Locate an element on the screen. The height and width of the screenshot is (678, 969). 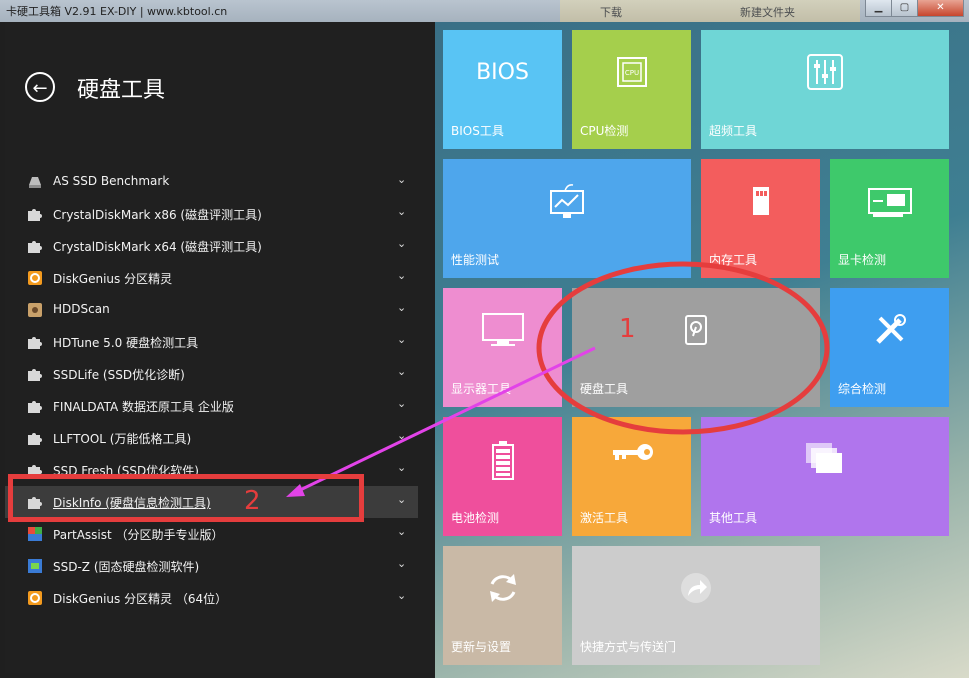
svg-text: CPU is located at coordinates (631, 73).